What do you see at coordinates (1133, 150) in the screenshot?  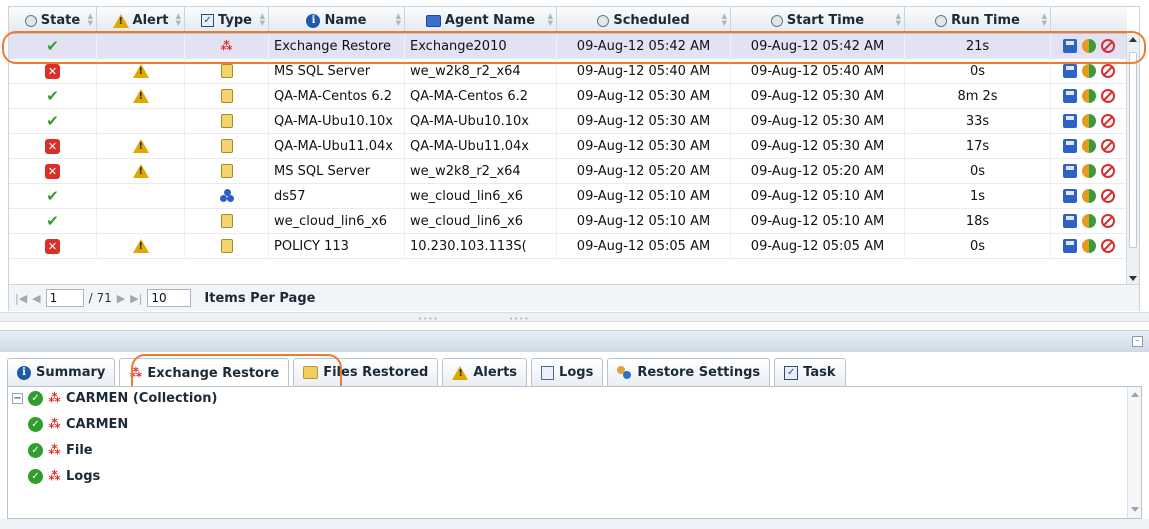 I see `scrollbar-thumb` at bounding box center [1133, 150].